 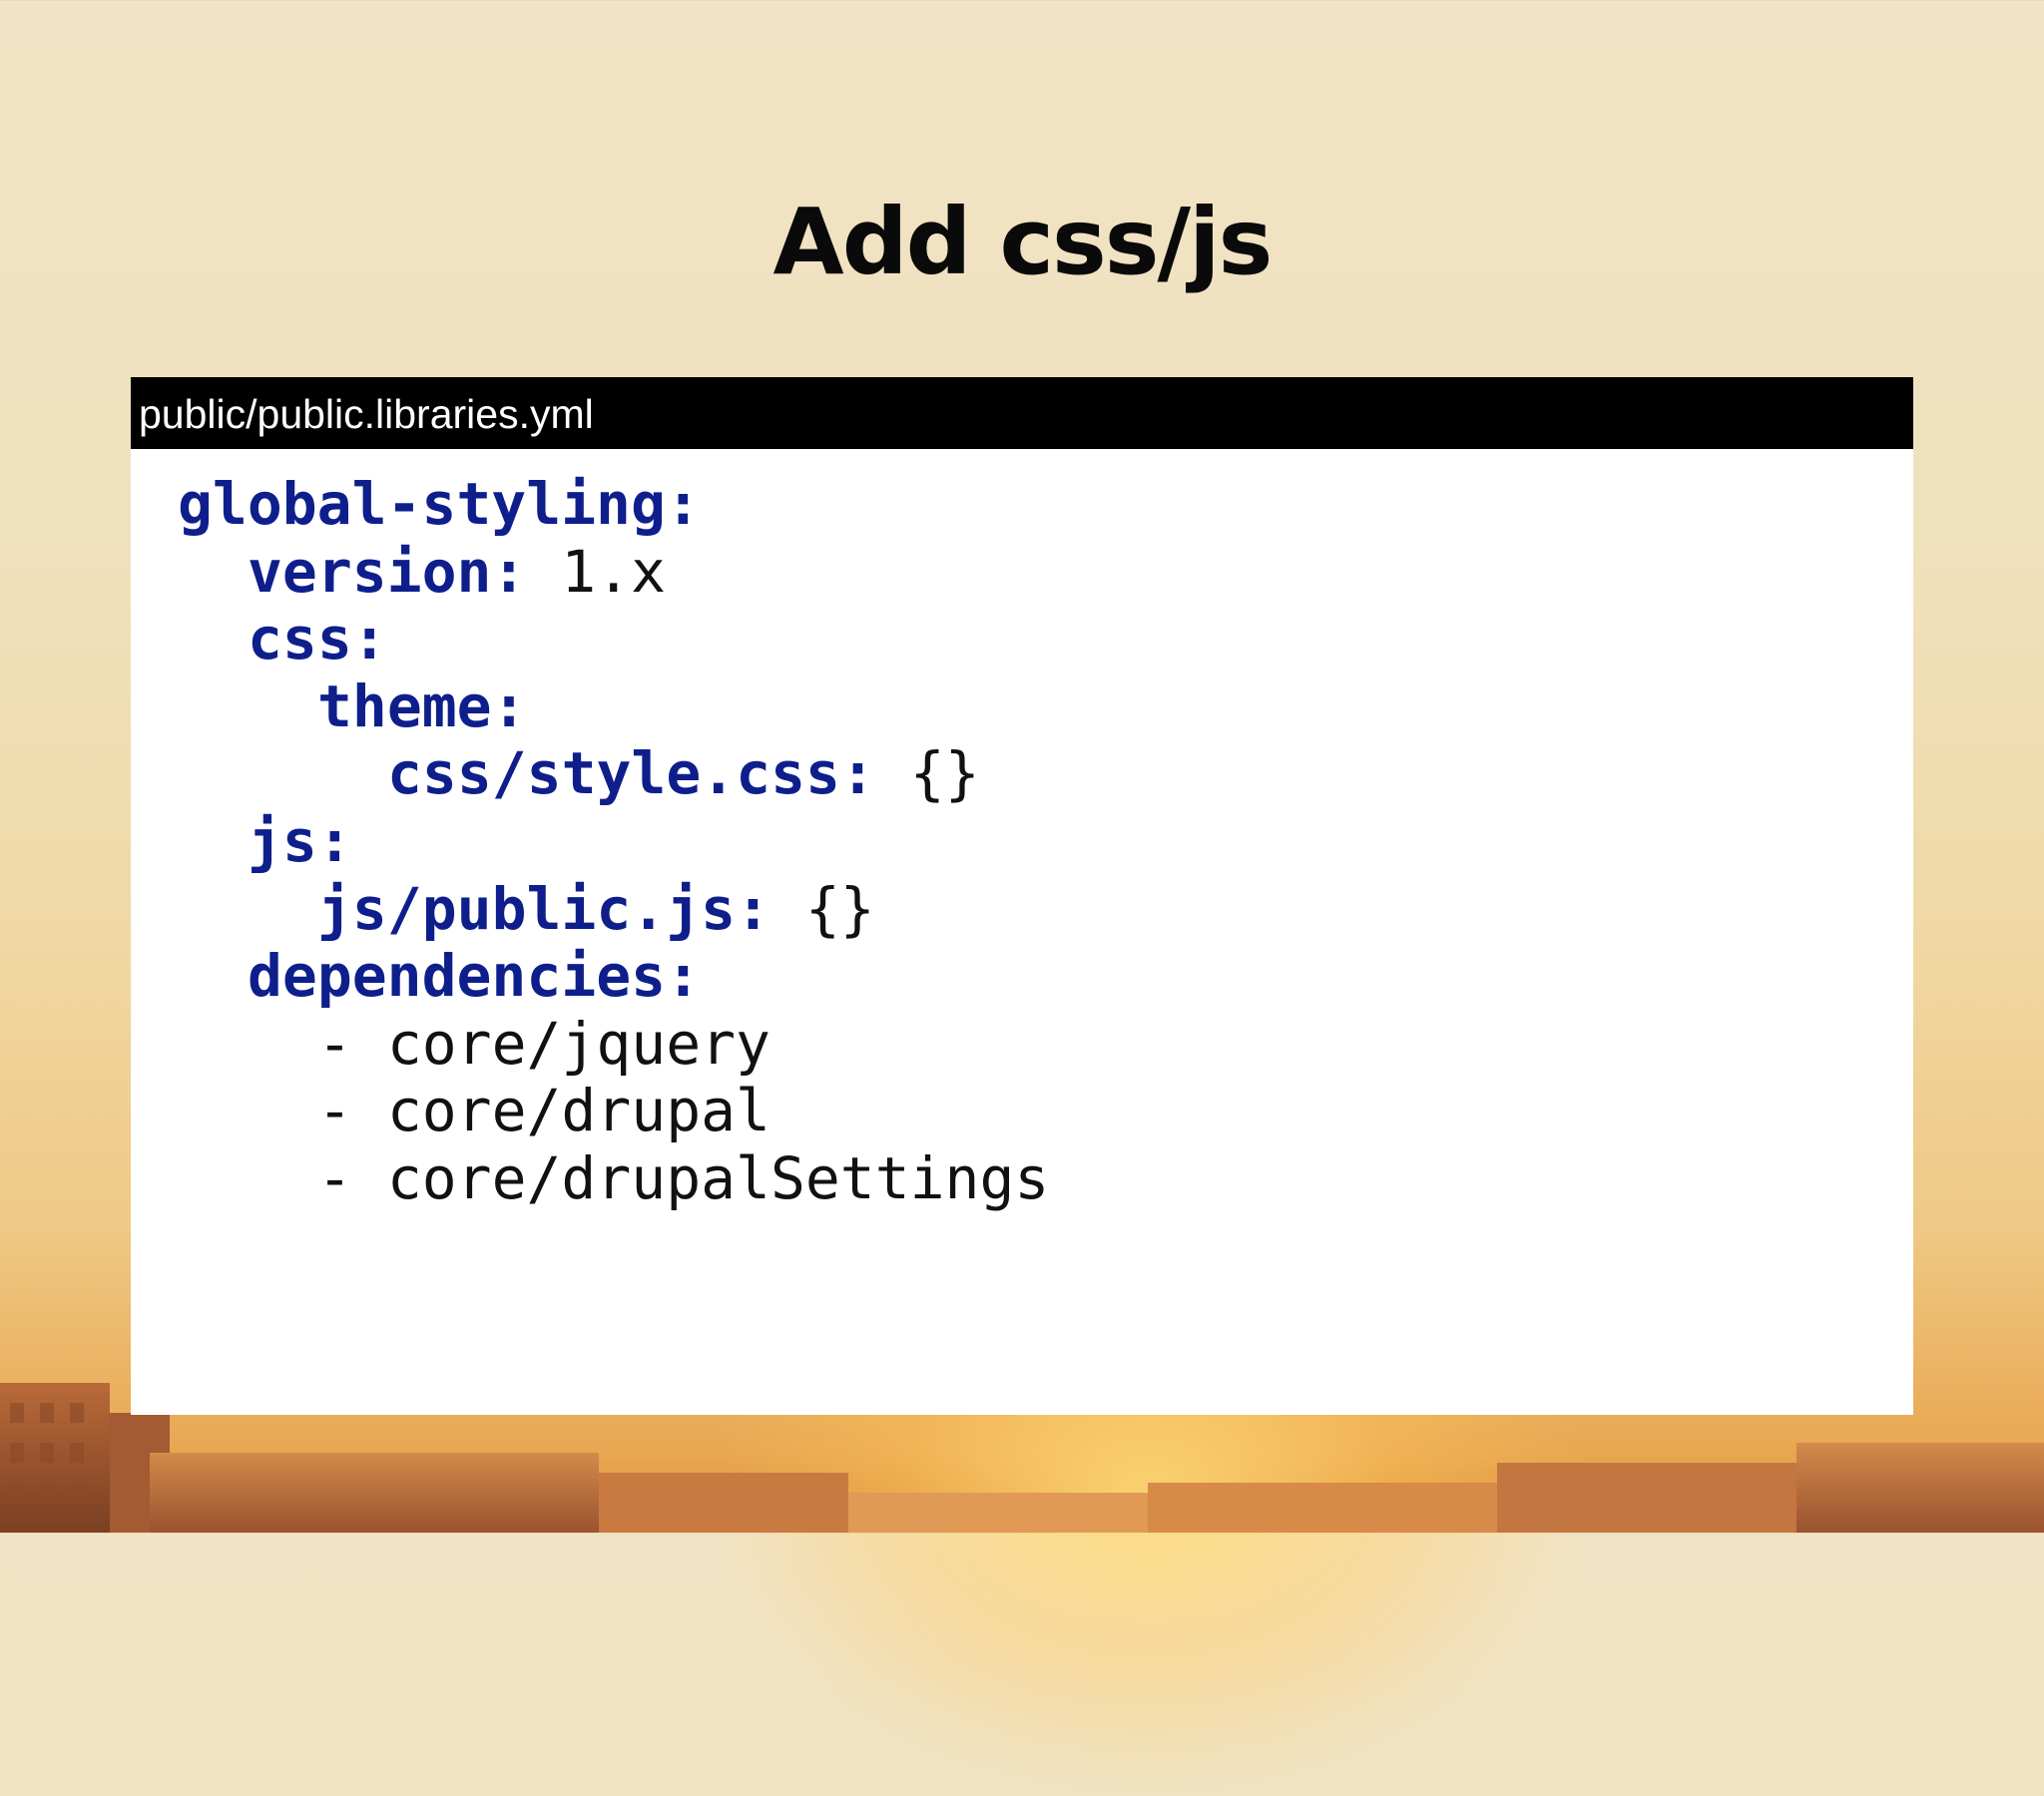 I want to click on code-line: dependencies:, so click(x=1045, y=976).